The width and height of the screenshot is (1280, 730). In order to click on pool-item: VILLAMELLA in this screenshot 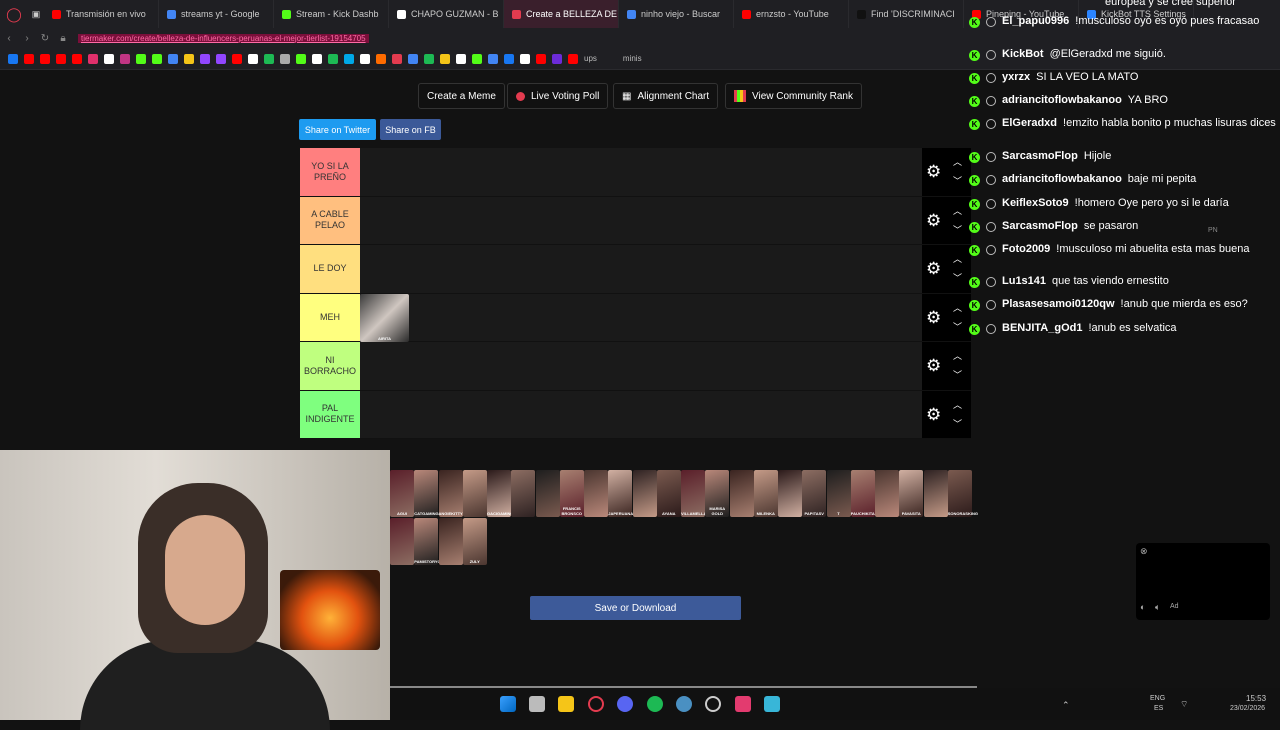, I will do `click(693, 493)`.